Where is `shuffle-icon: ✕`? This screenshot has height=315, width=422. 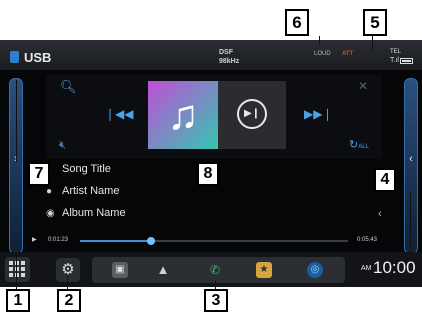 shuffle-icon: ✕ is located at coordinates (363, 86).